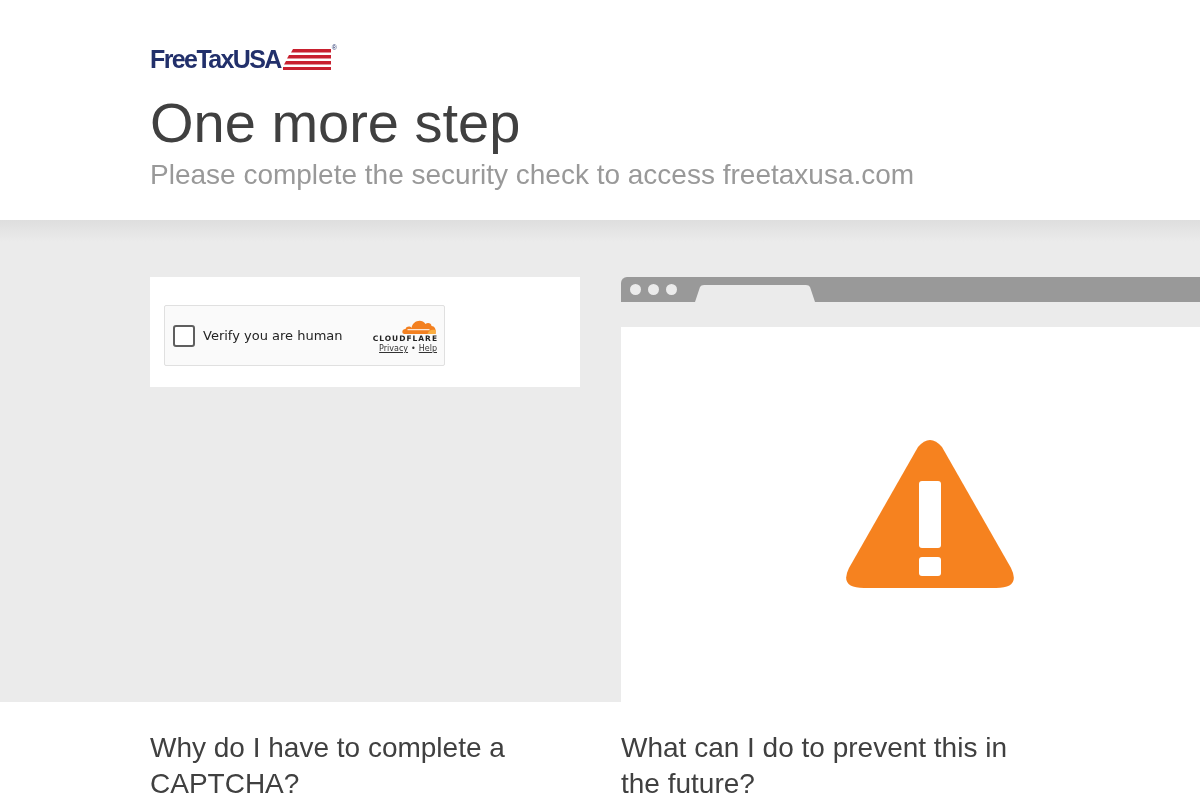 The height and width of the screenshot is (800, 1200). I want to click on window-dots-icon, so click(653, 289).